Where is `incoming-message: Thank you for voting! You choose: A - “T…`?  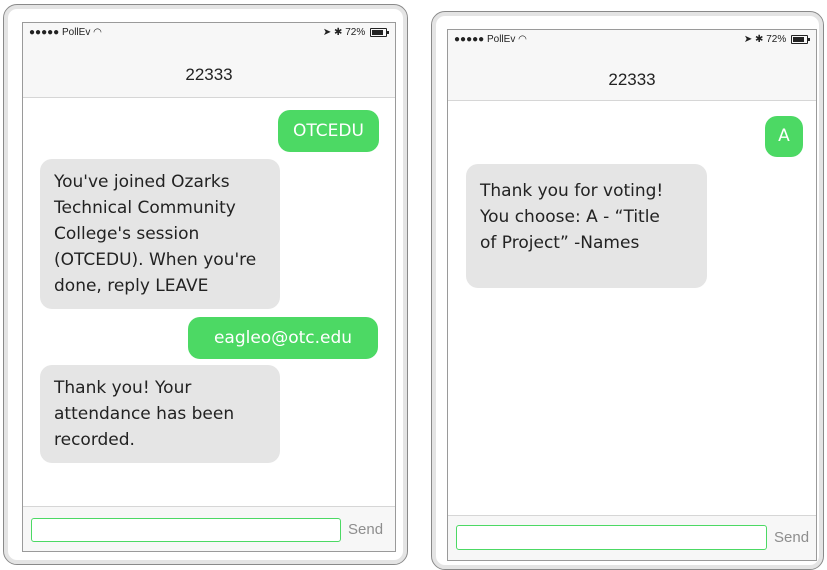 incoming-message: Thank you for voting! You choose: A - “T… is located at coordinates (586, 226).